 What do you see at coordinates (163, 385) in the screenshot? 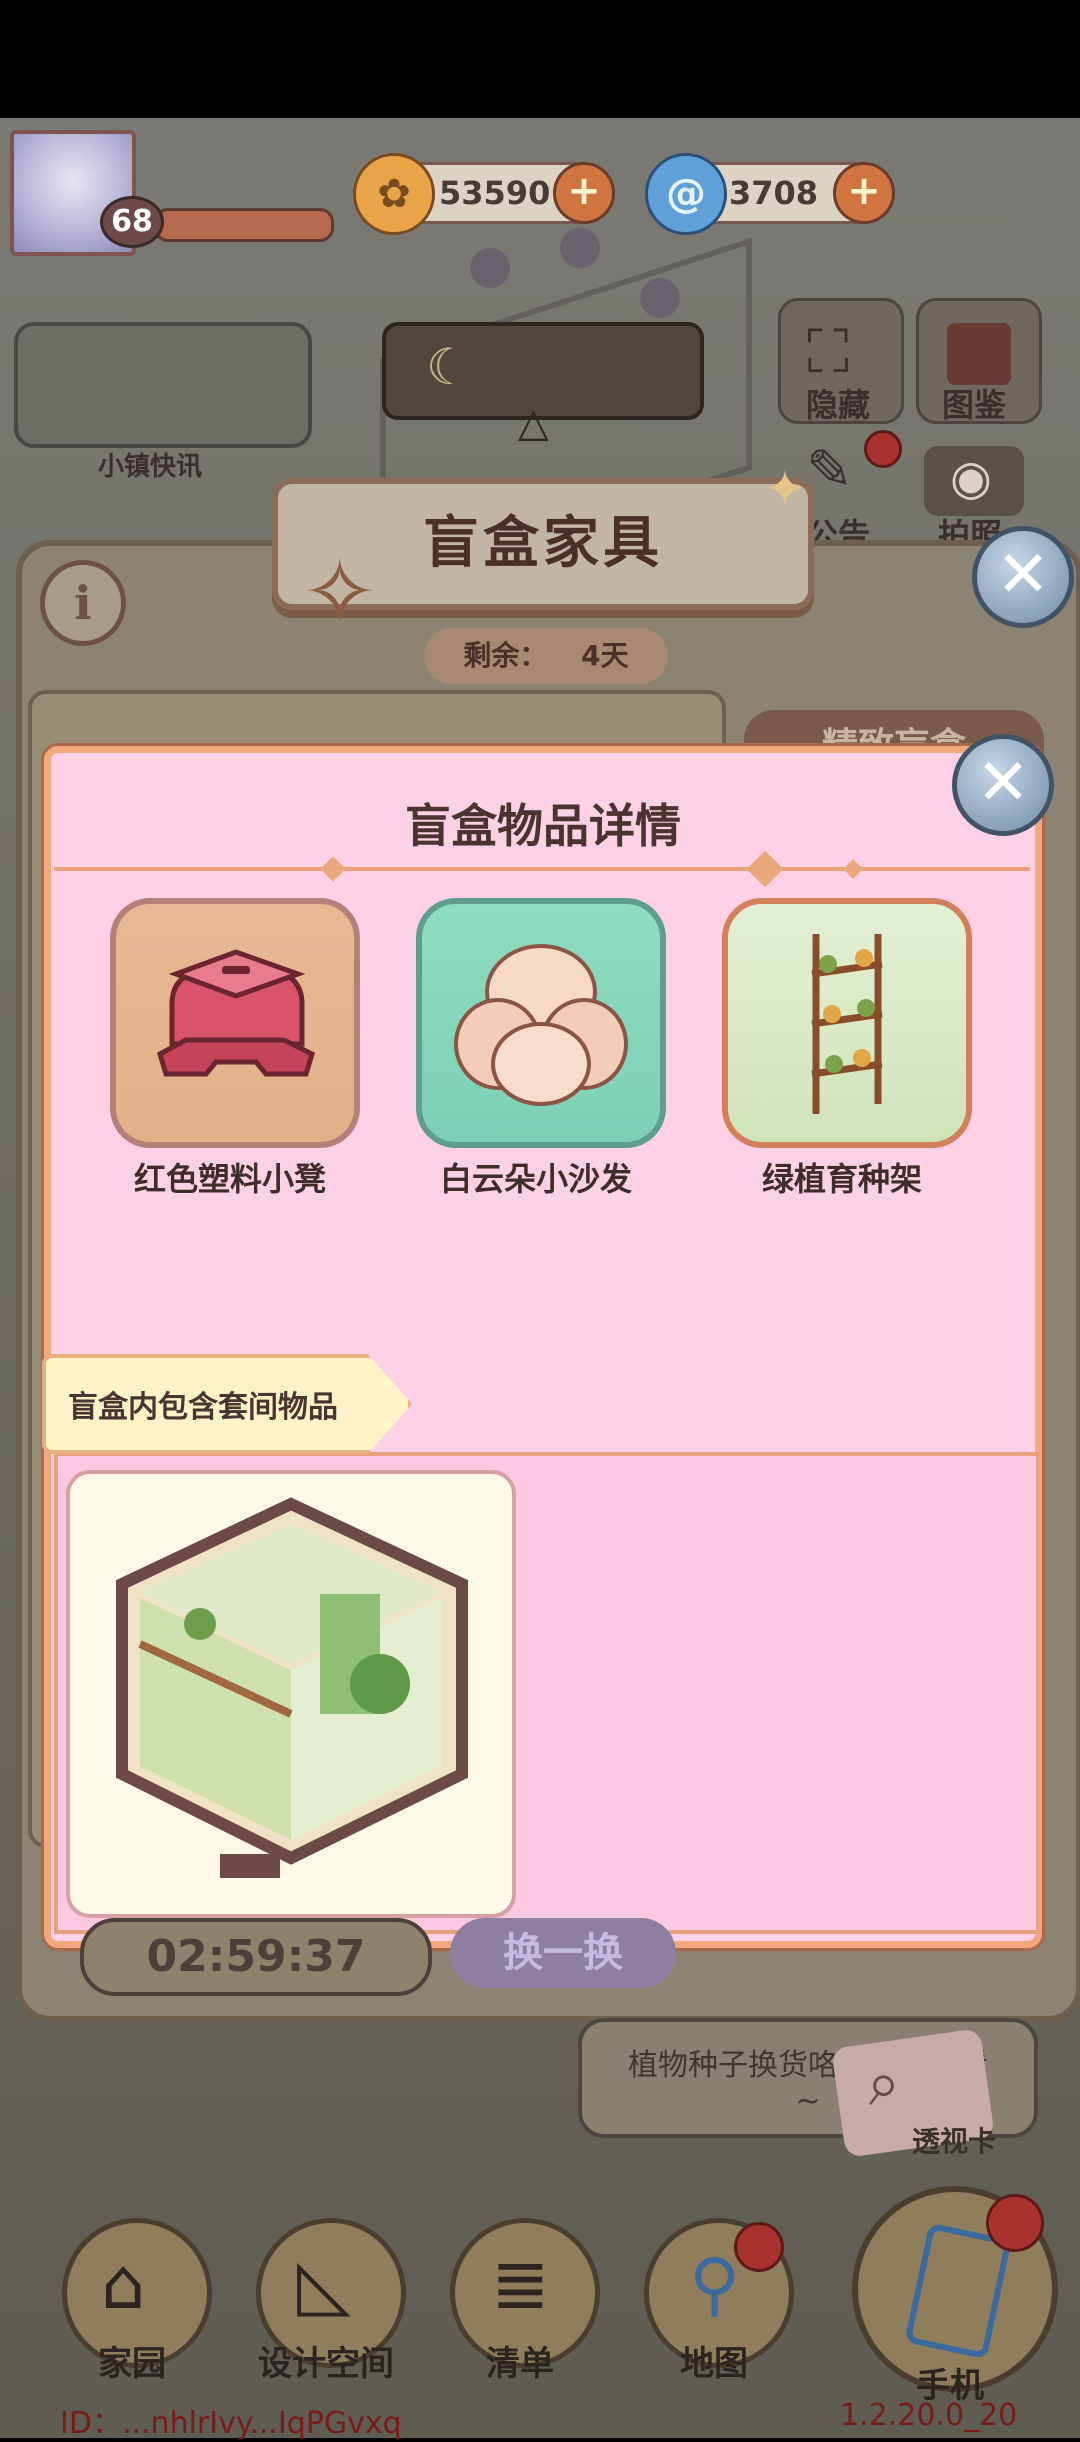
I see `news-thumbnail` at bounding box center [163, 385].